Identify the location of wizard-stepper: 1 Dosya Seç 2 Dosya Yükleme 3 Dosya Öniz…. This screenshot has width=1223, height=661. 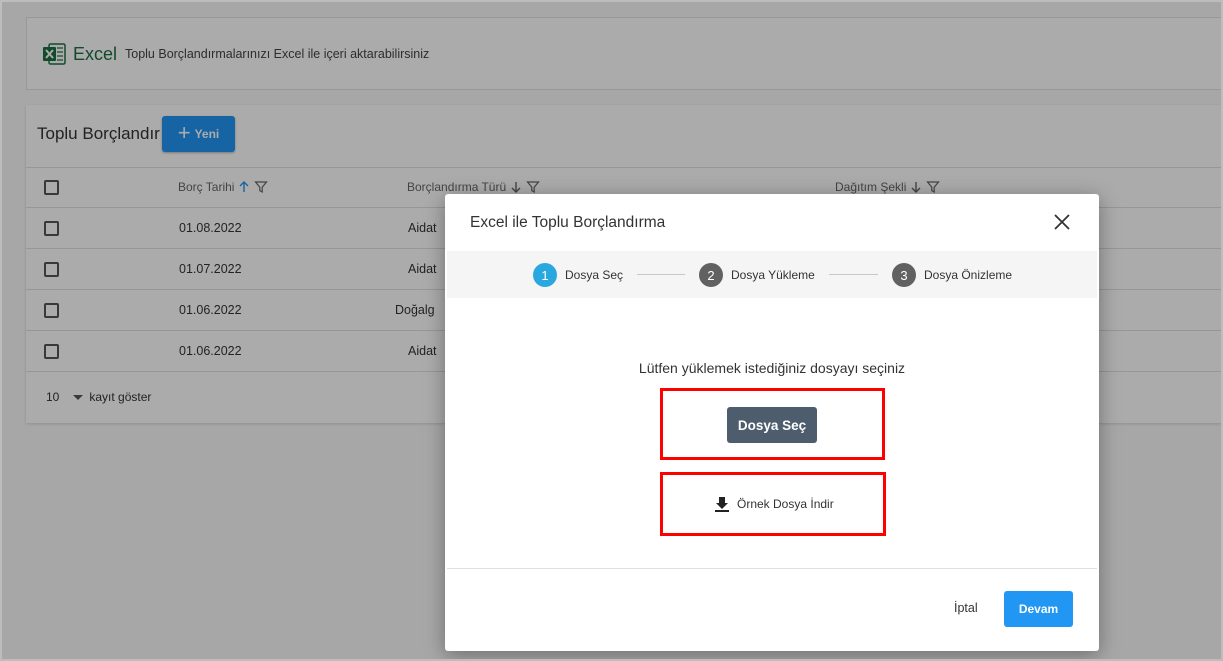
(772, 274).